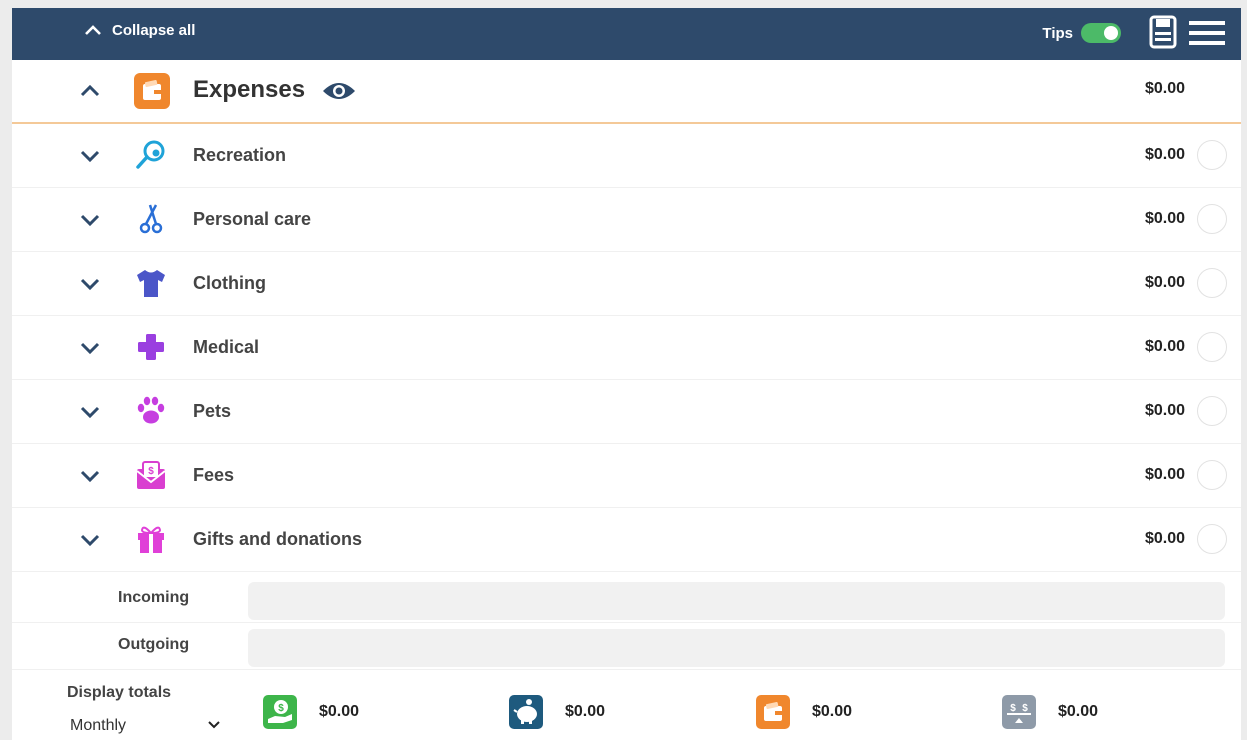  What do you see at coordinates (119, 692) in the screenshot?
I see `display-totals-label: Display totals` at bounding box center [119, 692].